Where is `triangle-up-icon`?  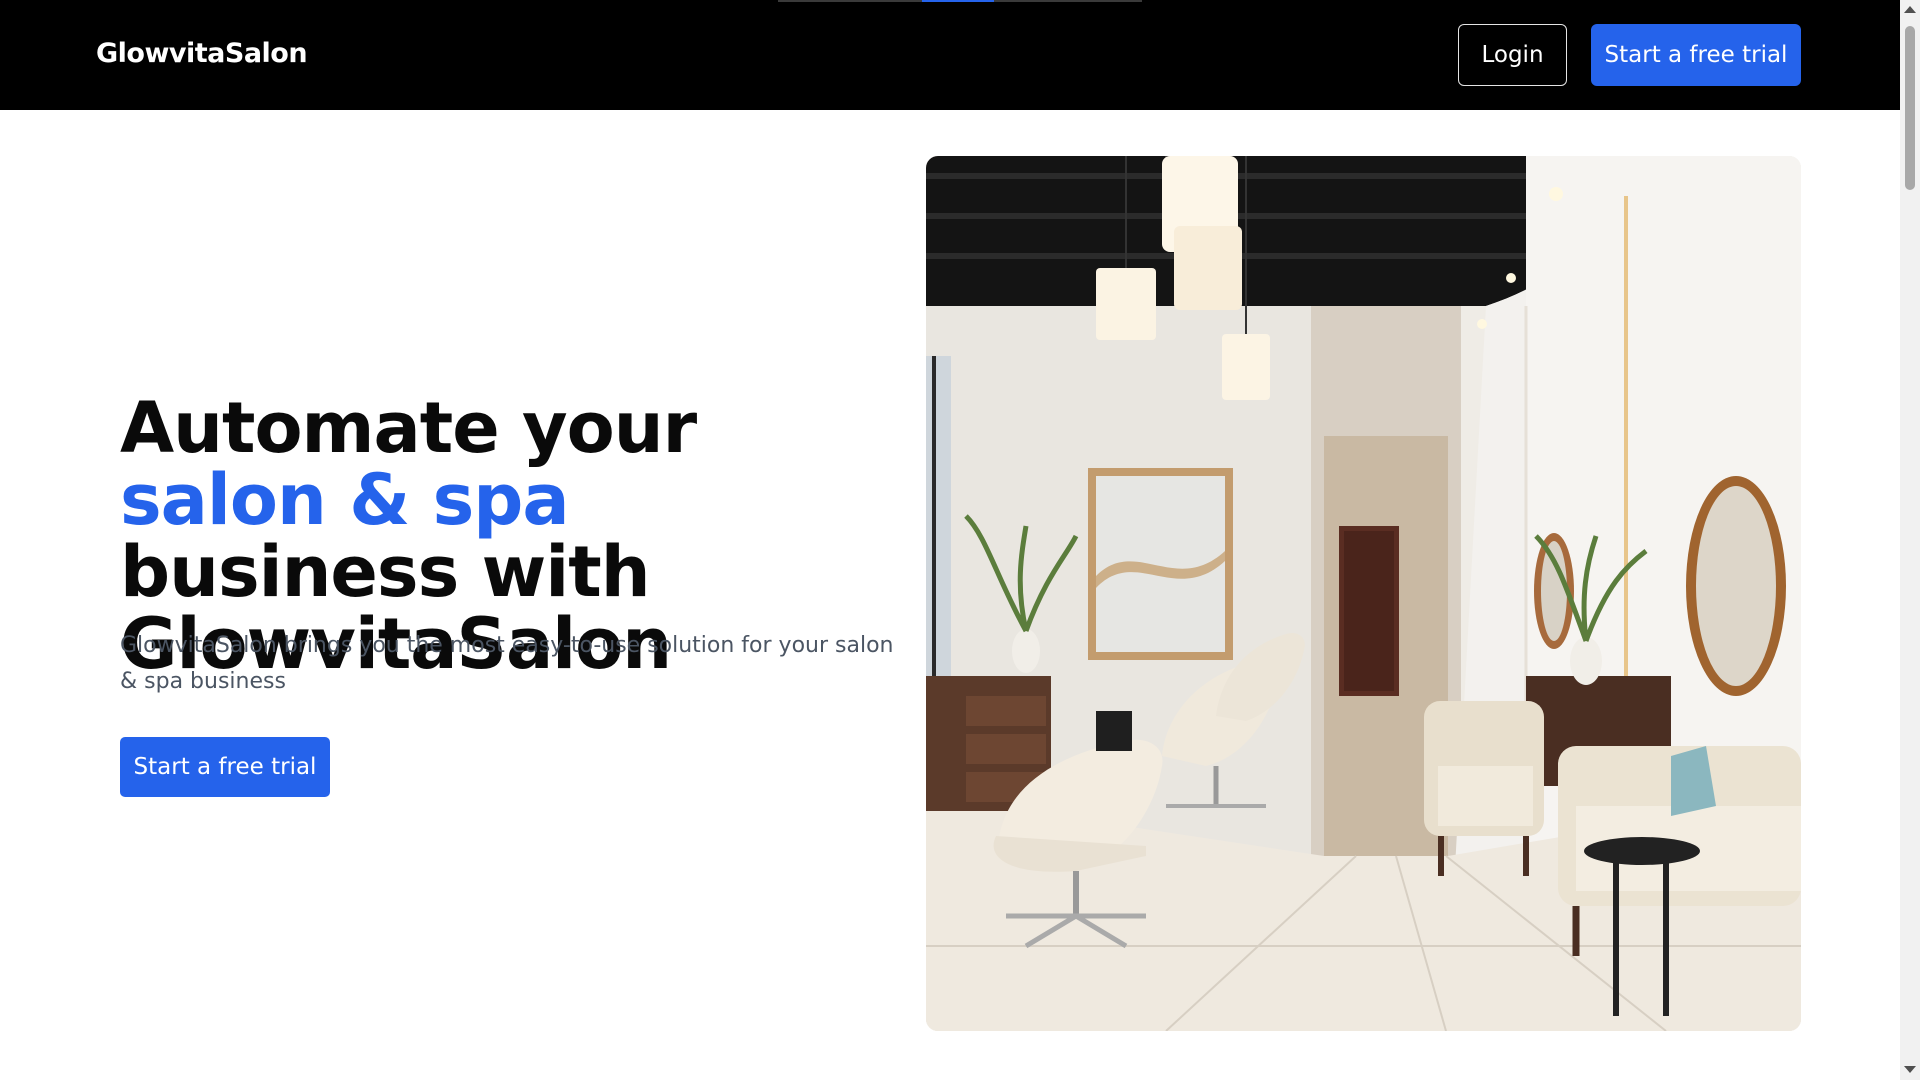 triangle-up-icon is located at coordinates (1910, 9).